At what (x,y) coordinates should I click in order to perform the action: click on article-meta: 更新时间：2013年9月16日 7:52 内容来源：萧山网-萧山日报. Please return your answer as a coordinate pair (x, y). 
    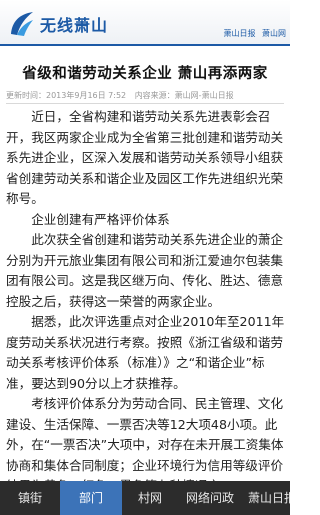
    Looking at the image, I should click on (146, 95).